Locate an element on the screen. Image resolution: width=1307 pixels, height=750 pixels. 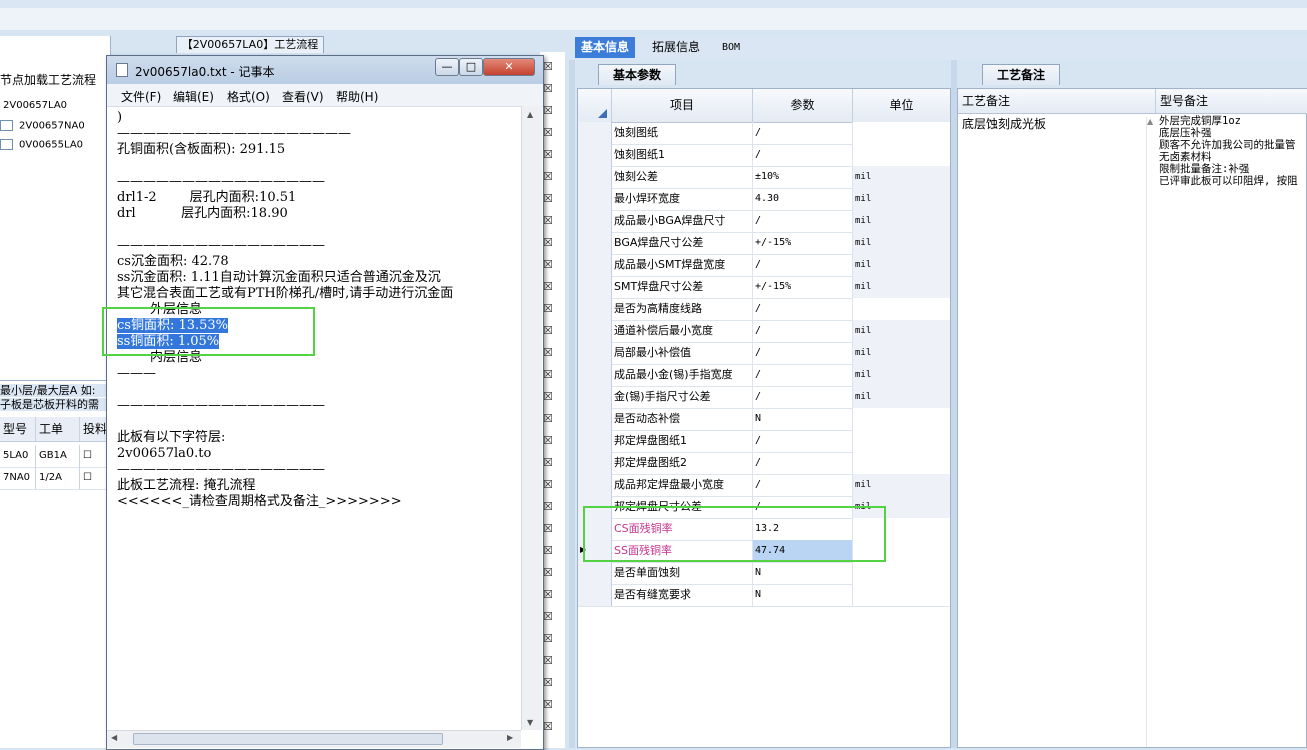
col-model-note: 型号备注 is located at coordinates (1231, 101).